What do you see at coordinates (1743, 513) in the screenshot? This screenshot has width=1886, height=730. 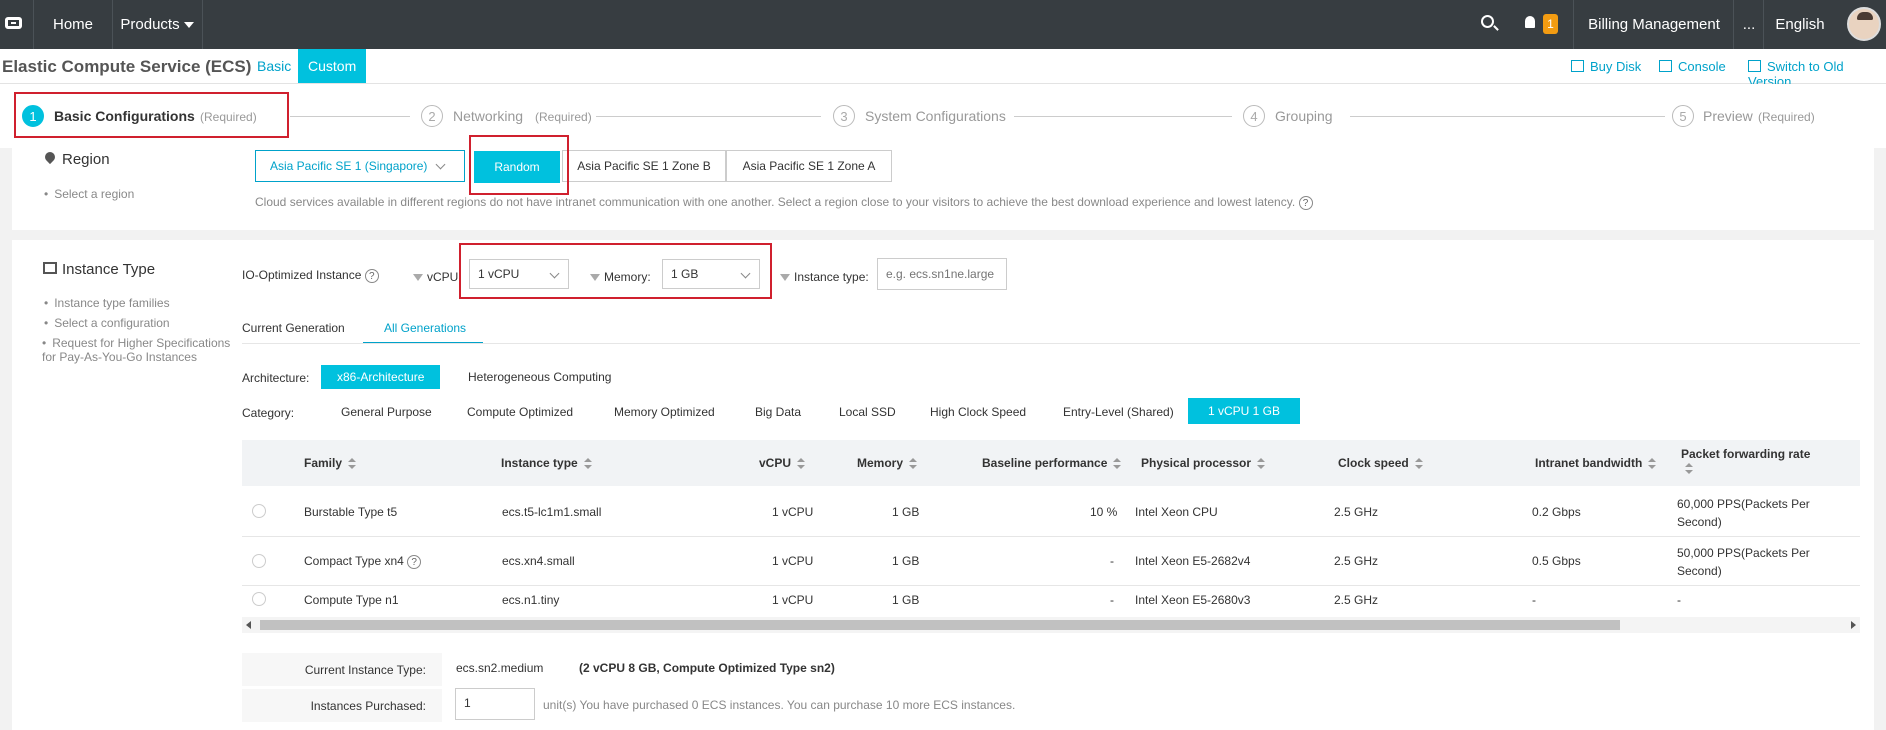 I see `cell-packet-rate: 60,000 PPS(Packets Per Second)` at bounding box center [1743, 513].